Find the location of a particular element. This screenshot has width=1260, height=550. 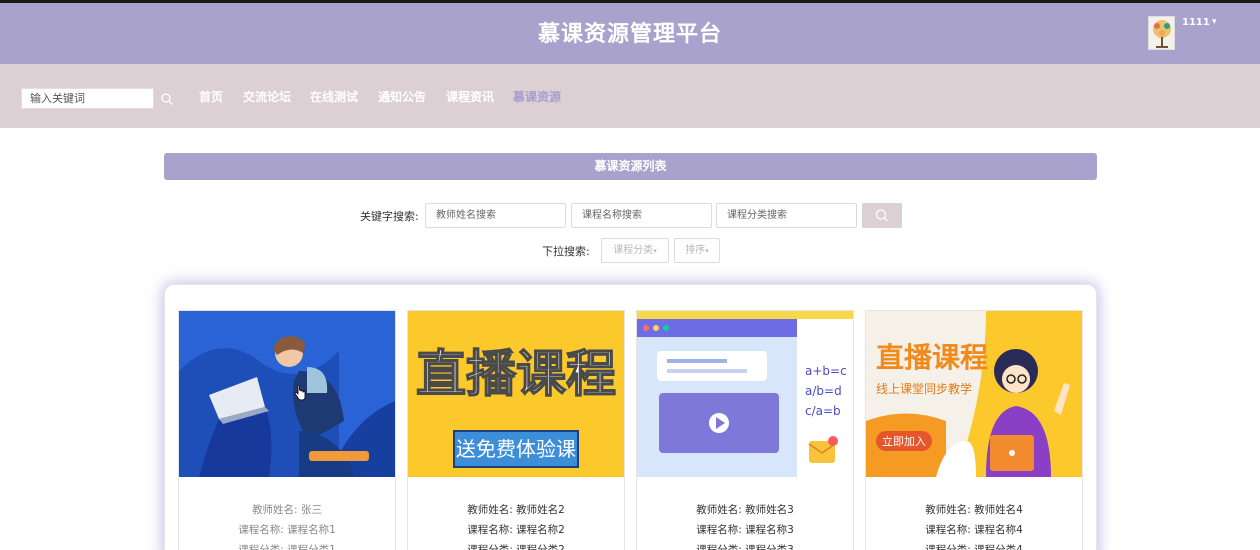

teacher-name: 教师姓名: 教师姓名3 is located at coordinates (745, 510).